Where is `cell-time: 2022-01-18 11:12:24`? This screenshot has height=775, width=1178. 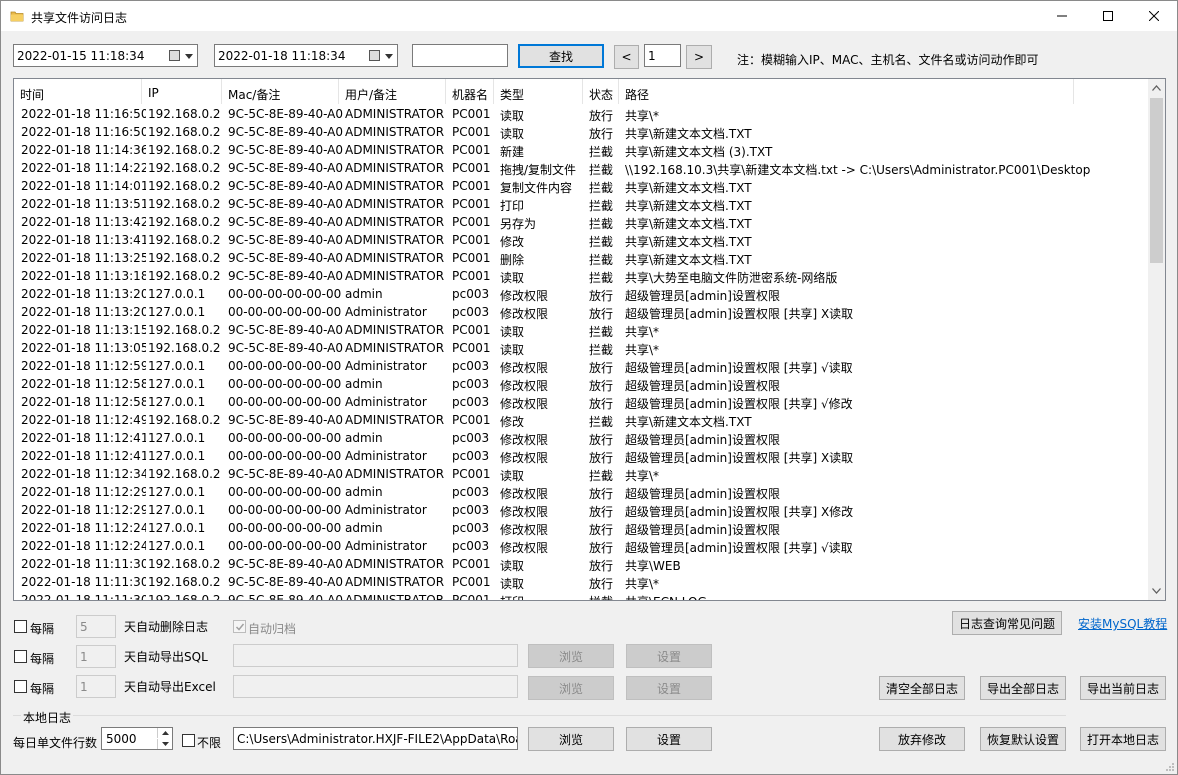 cell-time: 2022-01-18 11:12:24 is located at coordinates (83, 528).